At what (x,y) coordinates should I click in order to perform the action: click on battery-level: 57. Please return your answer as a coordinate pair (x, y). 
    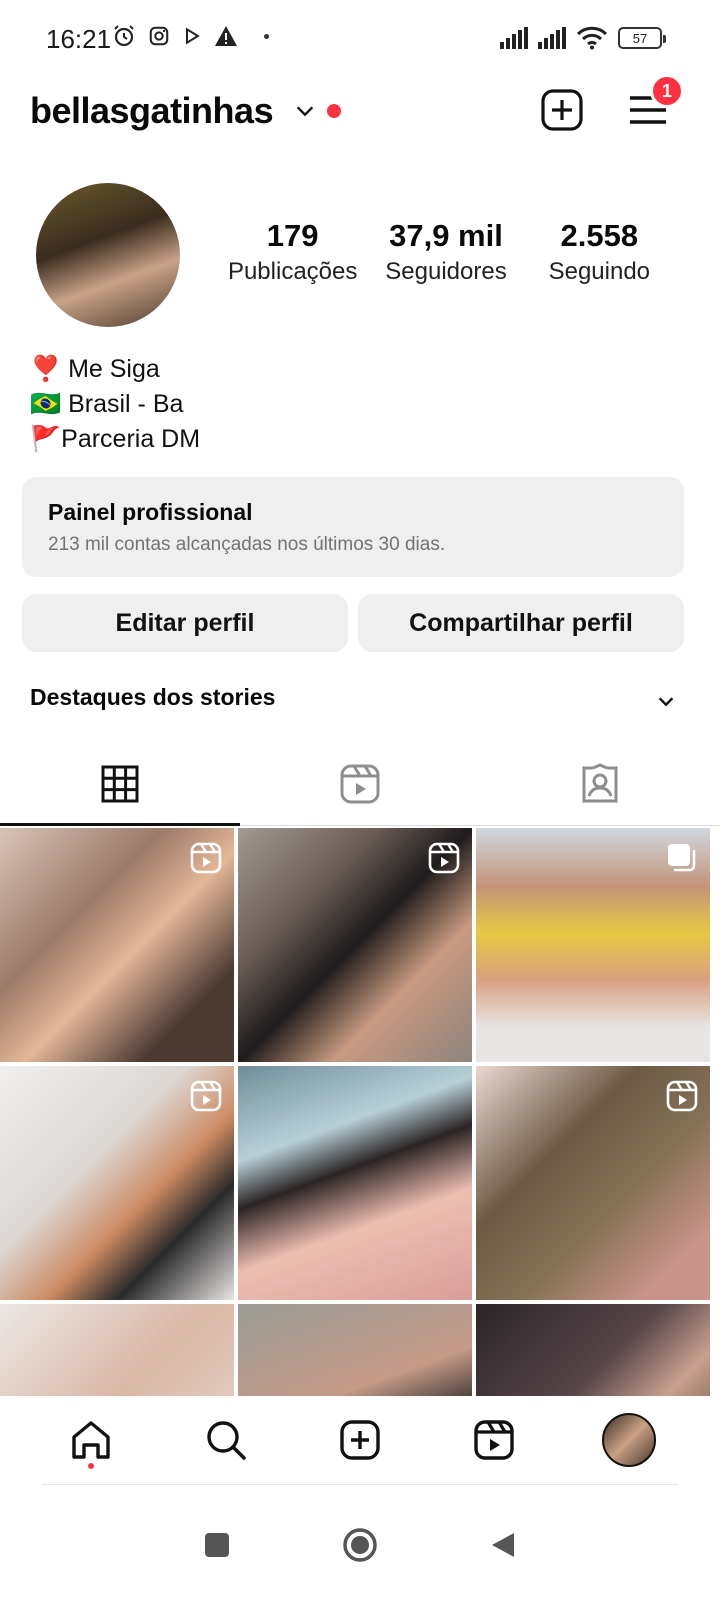
    Looking at the image, I should click on (640, 38).